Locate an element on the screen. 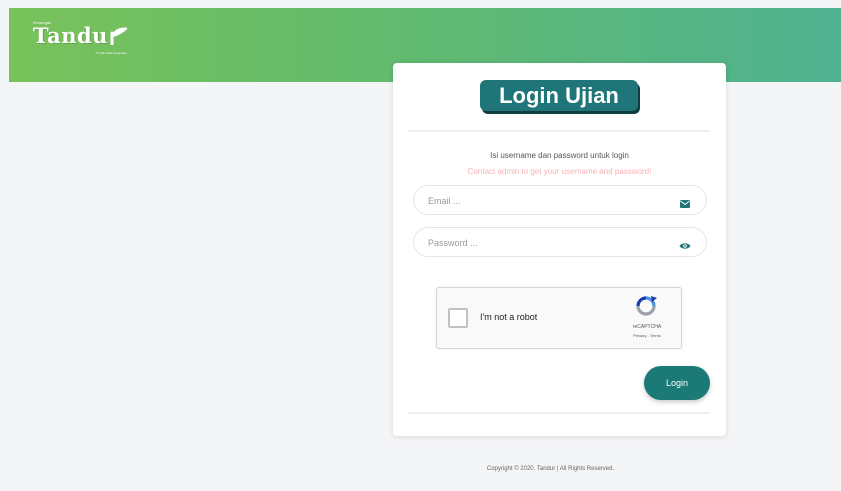 The height and width of the screenshot is (491, 841). recaptcha-label: I'm not a robot is located at coordinates (509, 317).